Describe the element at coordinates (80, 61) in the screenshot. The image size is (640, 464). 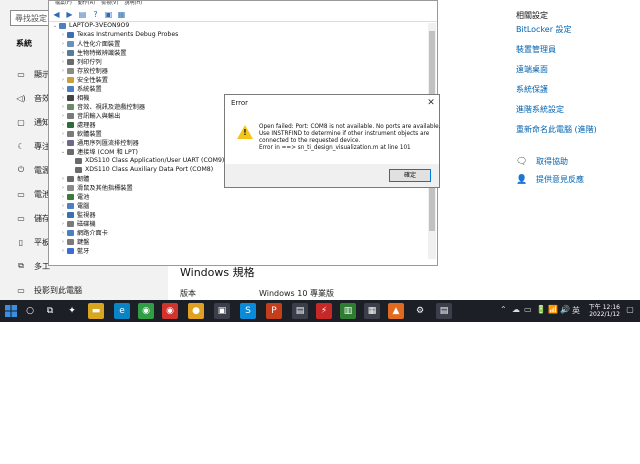
I see `device-tree-item: › 列印佇列` at that location.